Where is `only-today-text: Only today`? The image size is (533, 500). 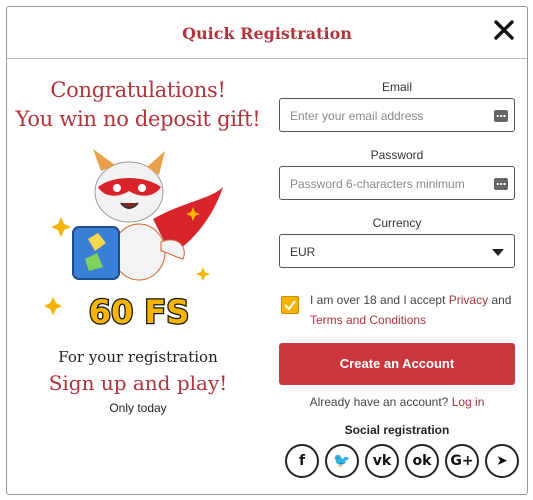
only-today-text: Only today is located at coordinates (138, 408).